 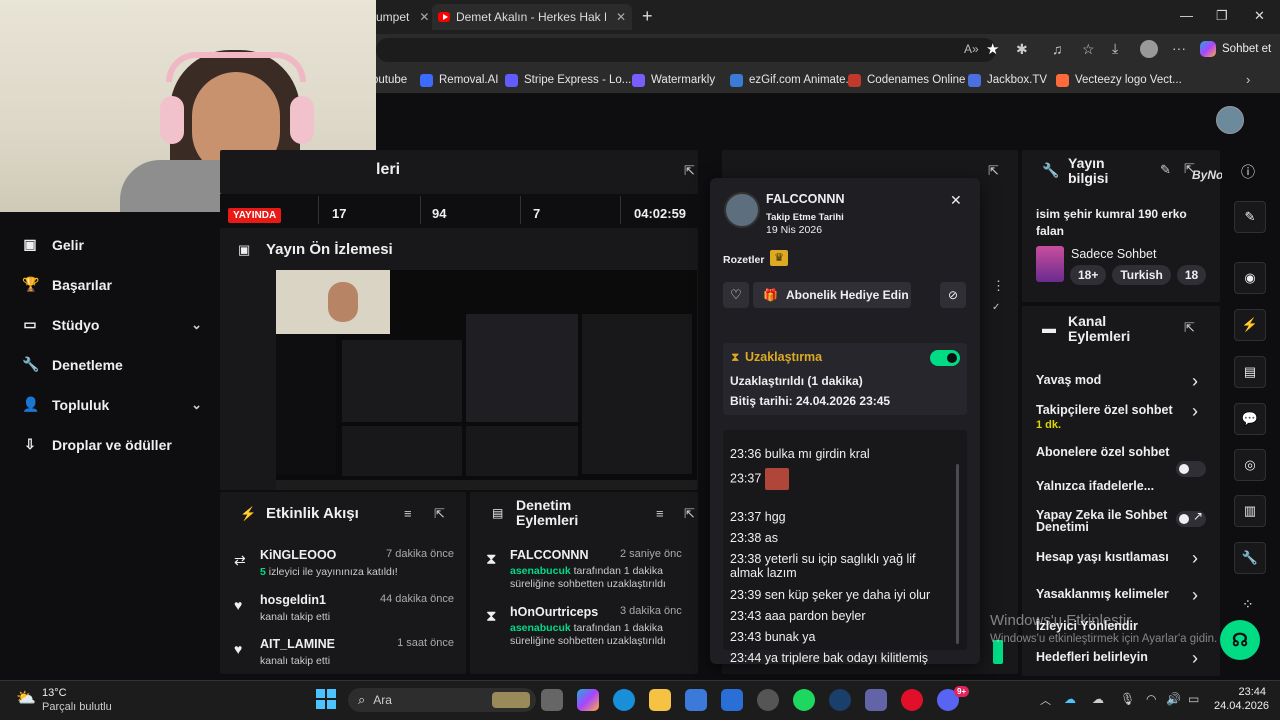 What do you see at coordinates (1259, 16) in the screenshot?
I see `close-window-icon: ✕` at bounding box center [1259, 16].